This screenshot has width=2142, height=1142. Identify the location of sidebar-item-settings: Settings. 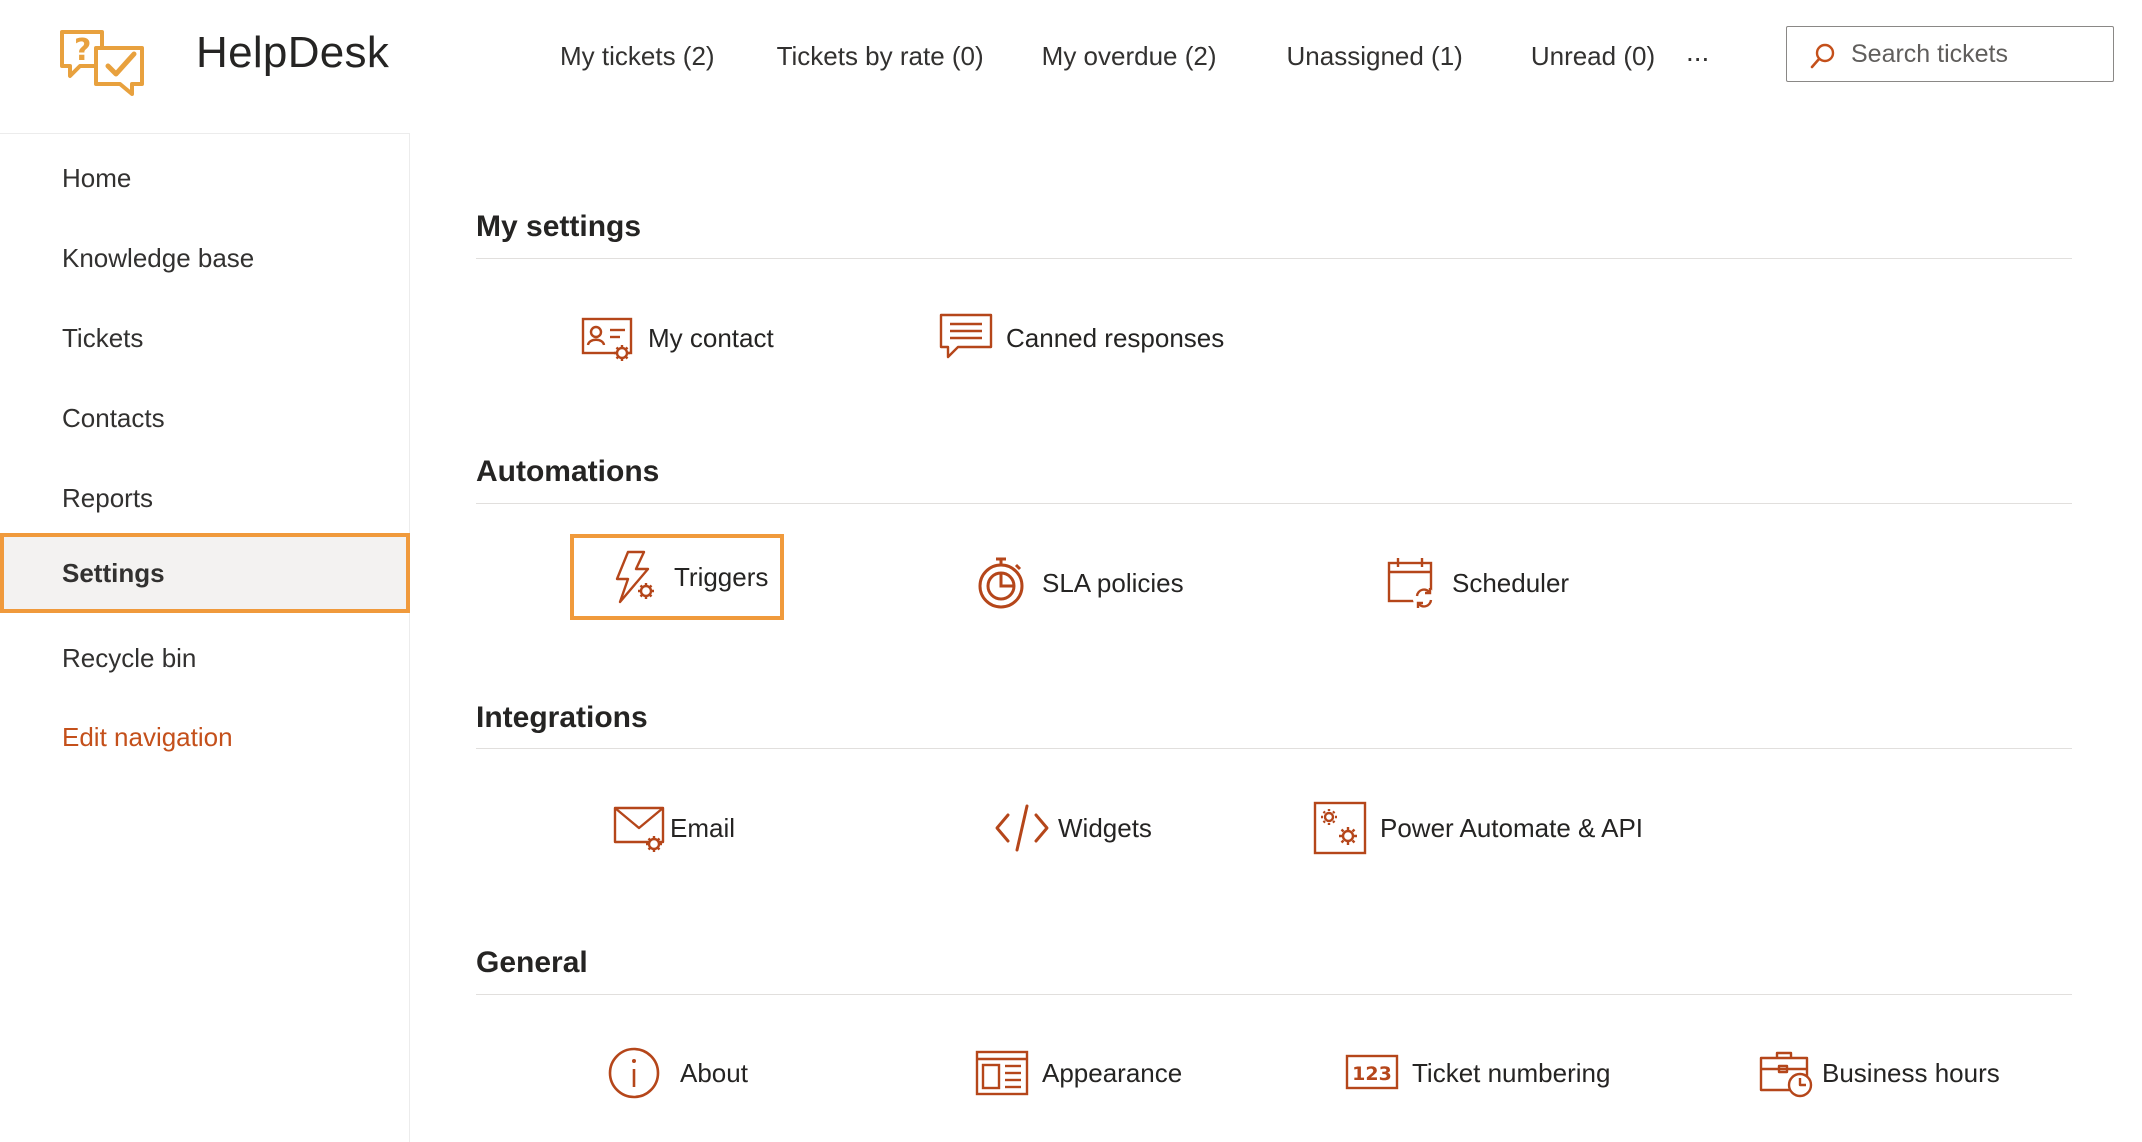
(205, 573).